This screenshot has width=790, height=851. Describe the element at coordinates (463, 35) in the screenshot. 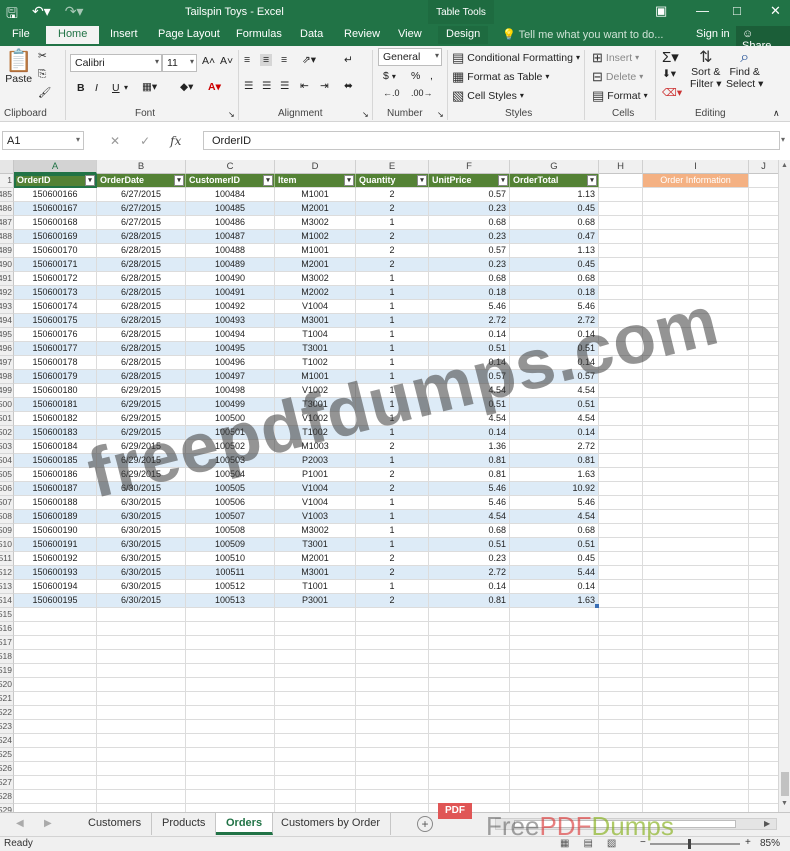

I see `tab-design: Design` at that location.